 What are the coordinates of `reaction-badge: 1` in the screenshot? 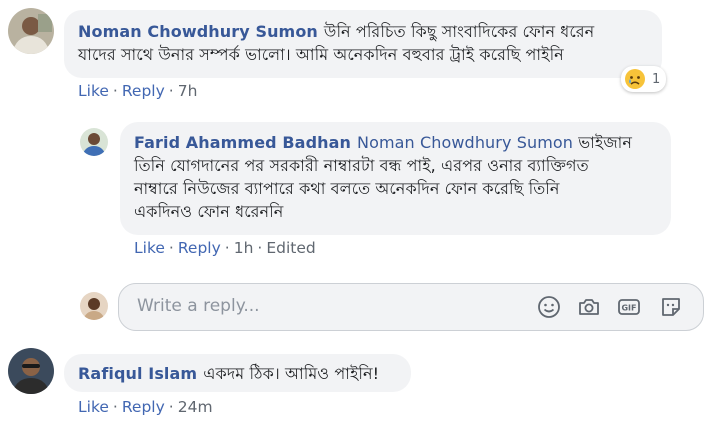 It's located at (644, 79).